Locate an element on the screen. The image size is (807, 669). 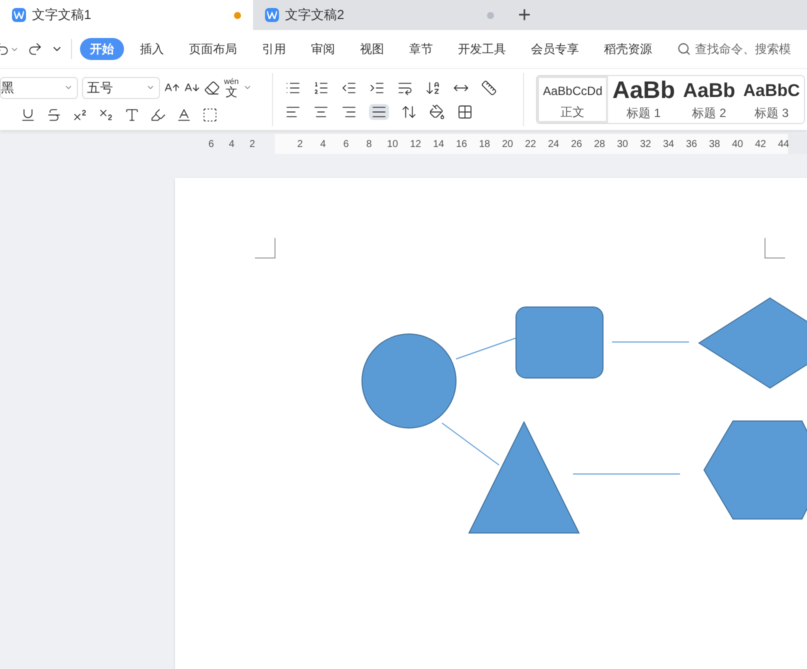
underline-icon is located at coordinates (28, 114).